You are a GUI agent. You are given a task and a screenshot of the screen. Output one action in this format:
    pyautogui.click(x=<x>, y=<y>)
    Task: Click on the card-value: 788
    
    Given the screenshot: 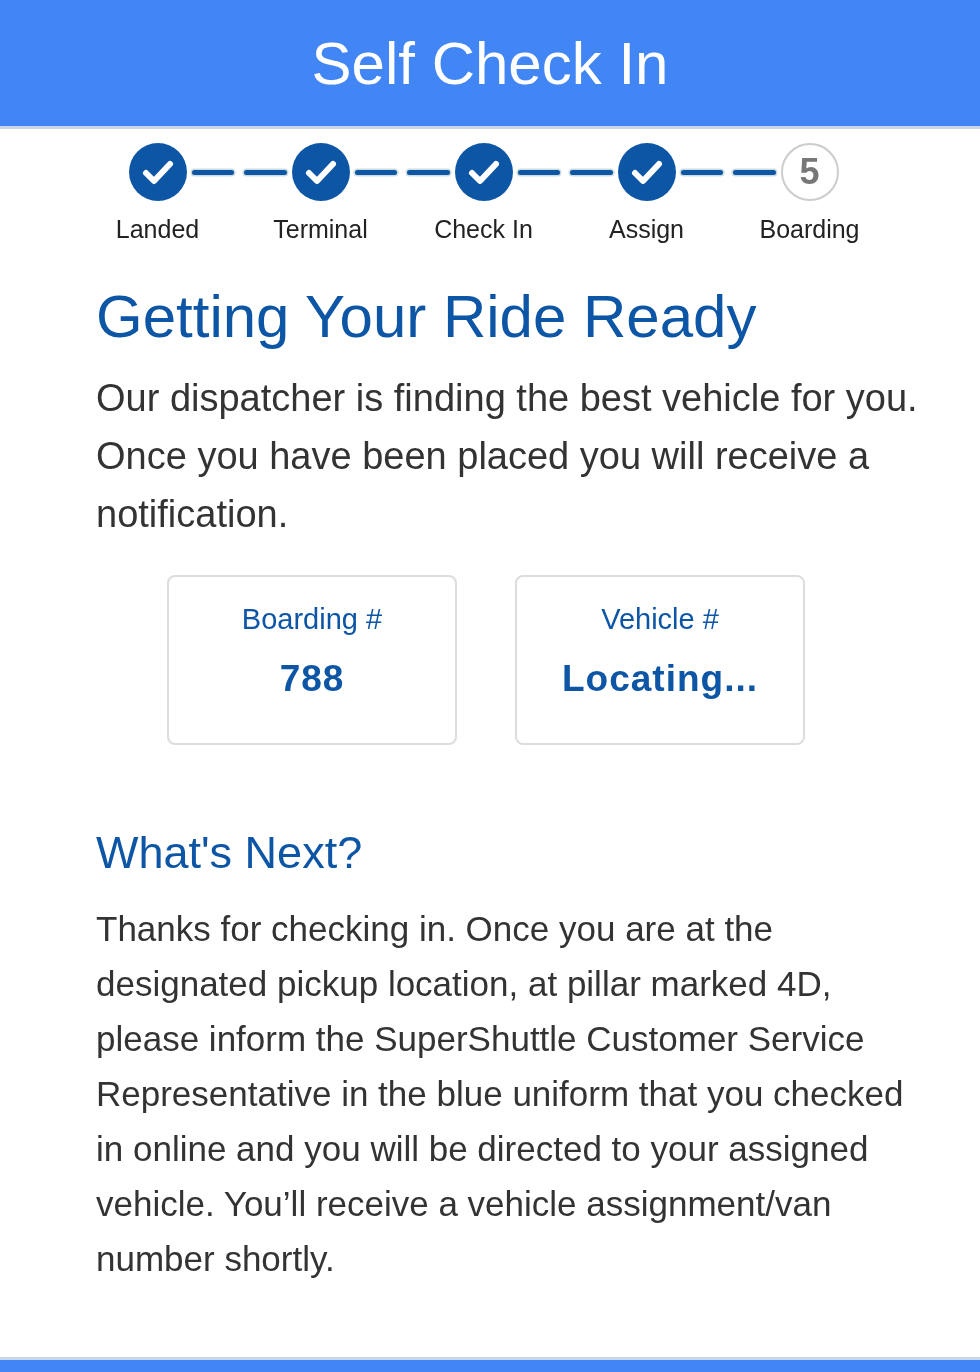 What is the action you would take?
    pyautogui.click(x=312, y=679)
    